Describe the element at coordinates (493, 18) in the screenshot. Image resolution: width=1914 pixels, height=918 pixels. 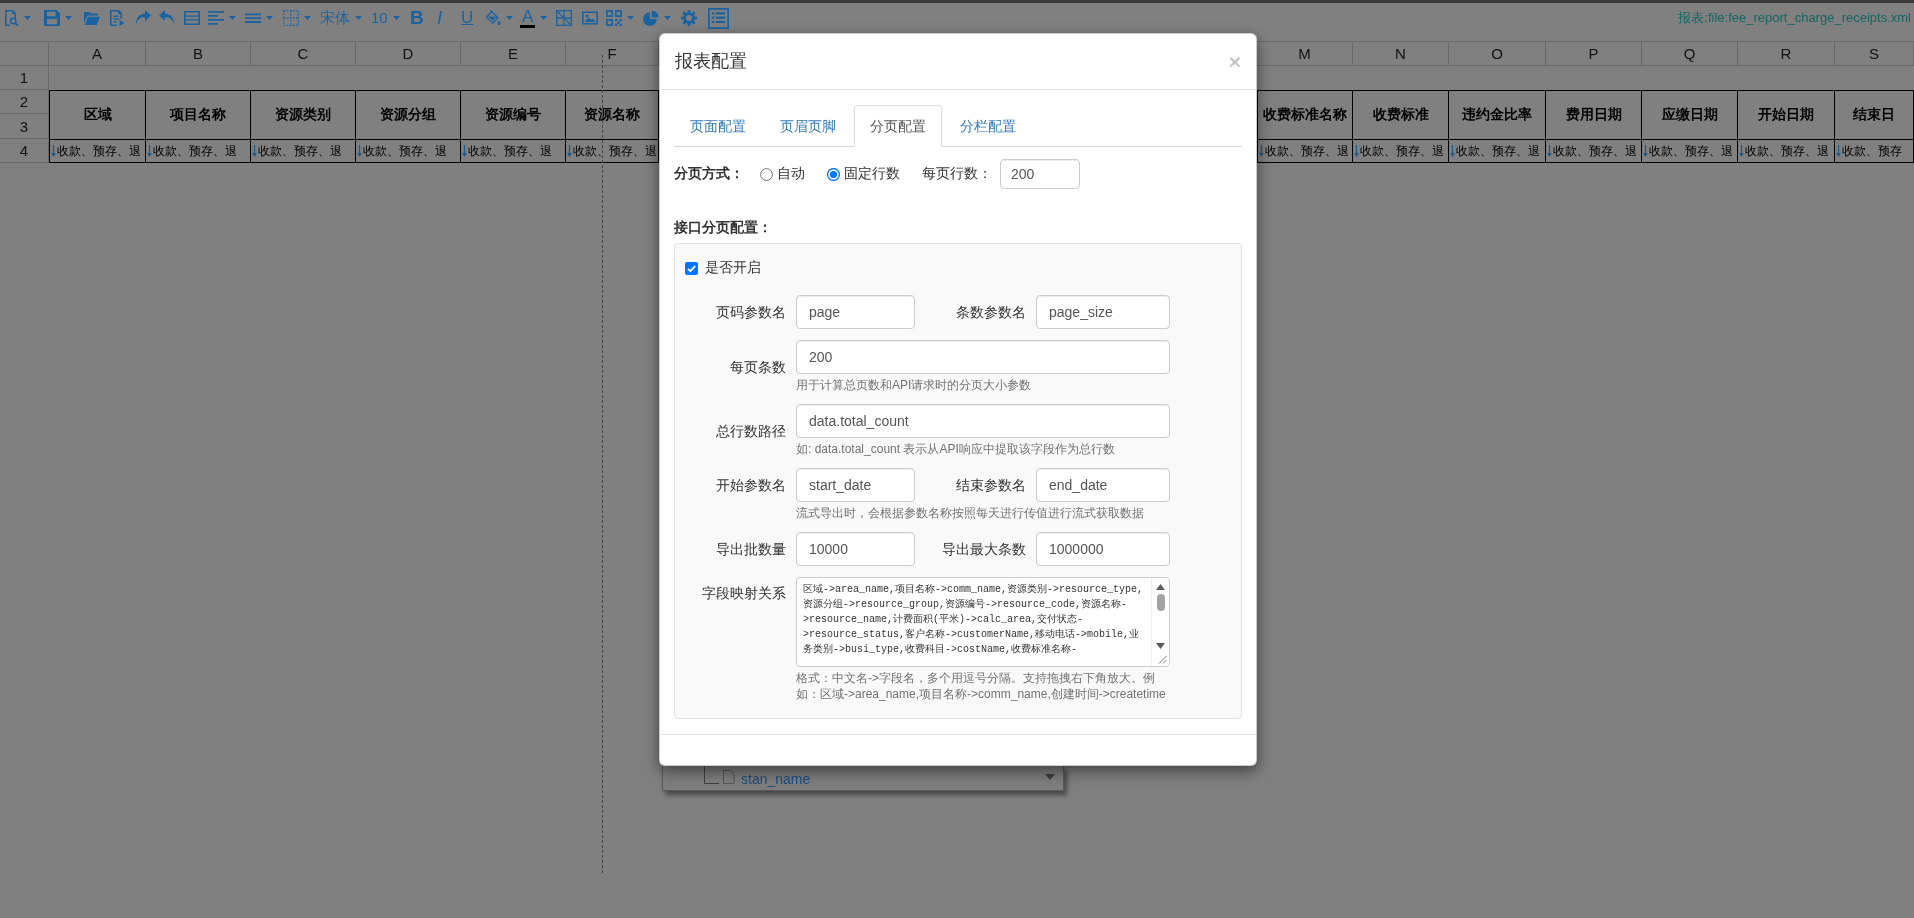
I see `paint-bucket-icon` at that location.